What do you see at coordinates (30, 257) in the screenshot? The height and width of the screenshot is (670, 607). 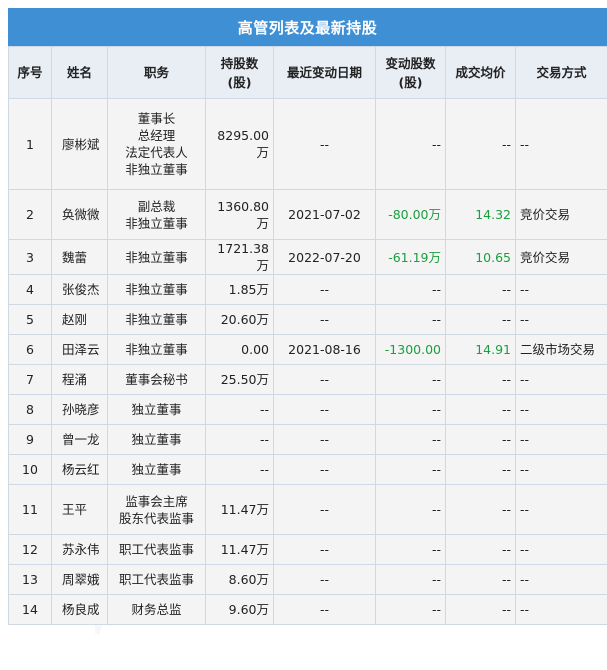 I see `cell-index: 3` at bounding box center [30, 257].